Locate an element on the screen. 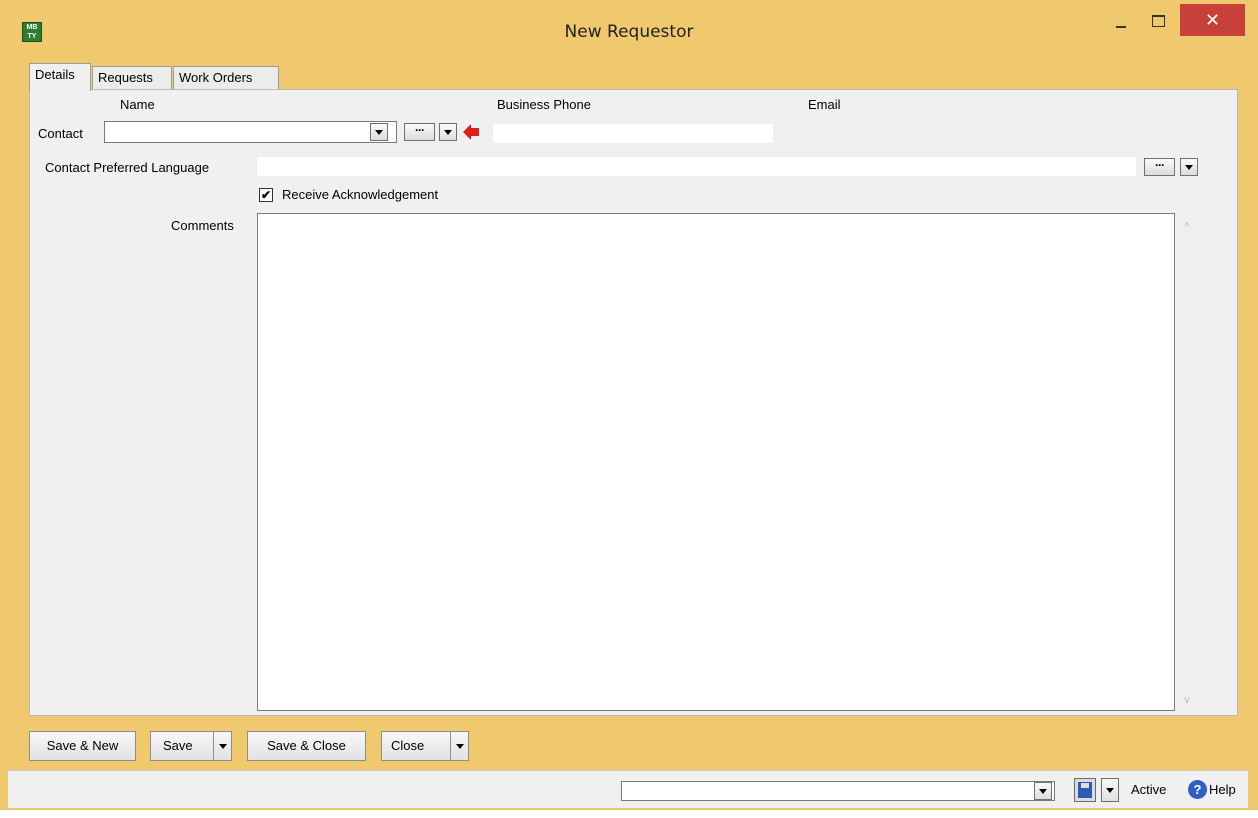 The width and height of the screenshot is (1258, 818). language-dropdown-button is located at coordinates (1189, 167).